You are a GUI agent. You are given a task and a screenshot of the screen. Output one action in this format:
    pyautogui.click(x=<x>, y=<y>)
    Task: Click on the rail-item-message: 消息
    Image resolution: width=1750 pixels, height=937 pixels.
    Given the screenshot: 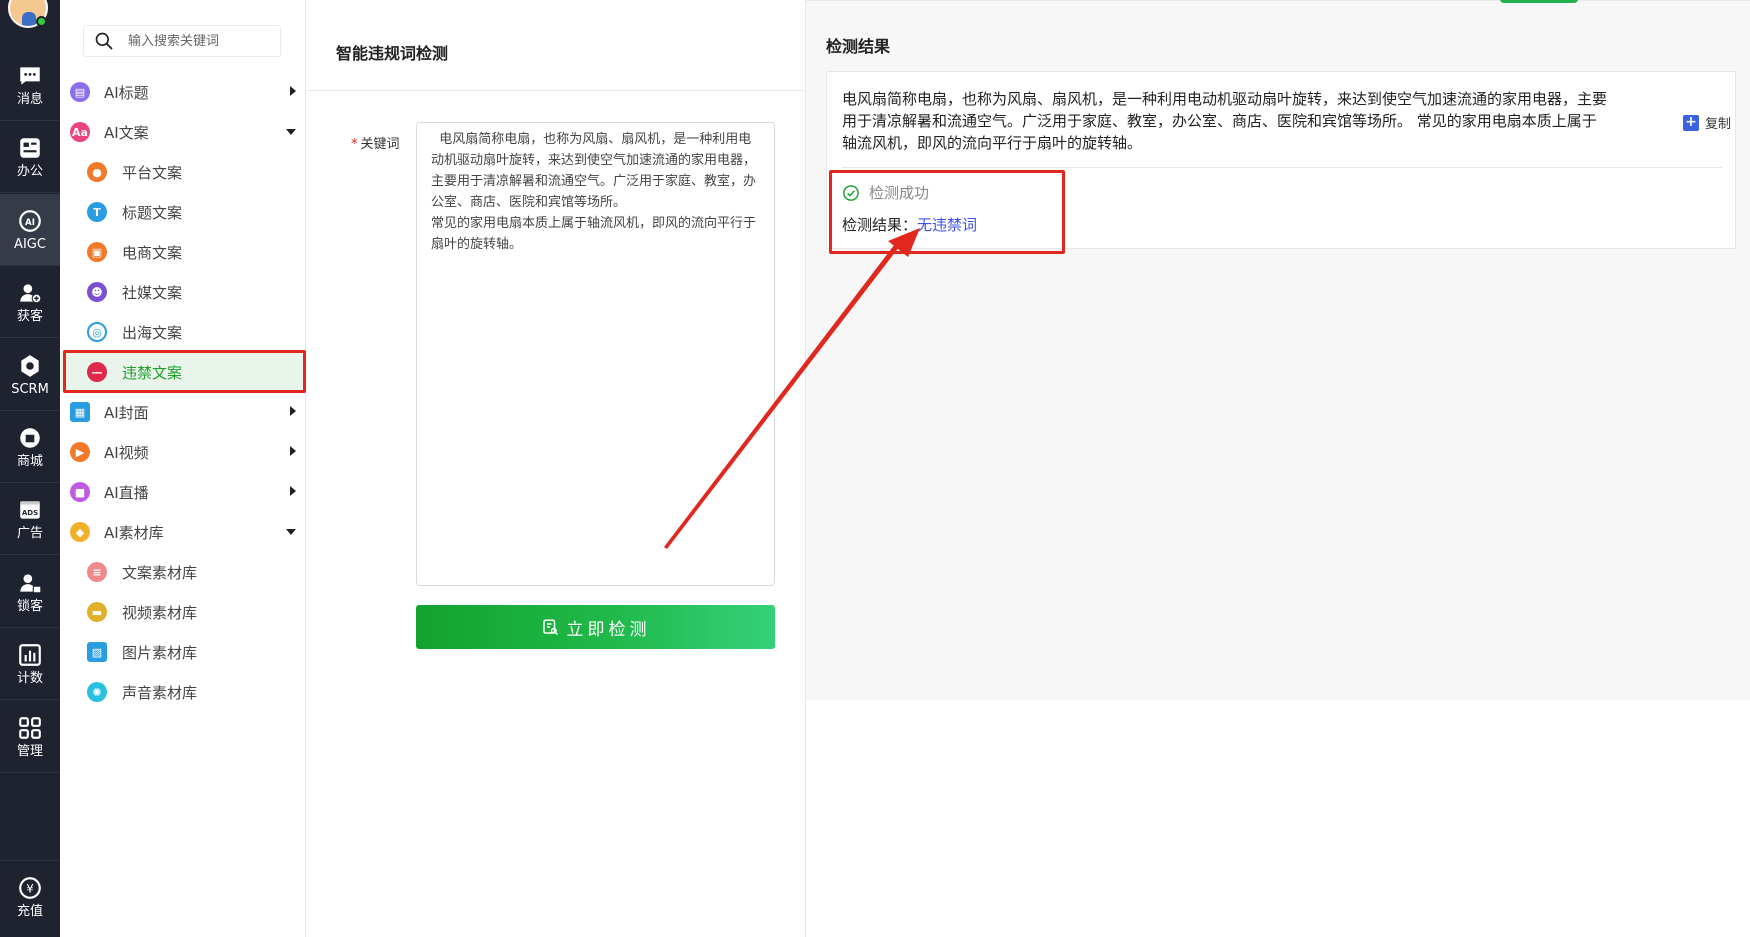 What is the action you would take?
    pyautogui.click(x=30, y=85)
    